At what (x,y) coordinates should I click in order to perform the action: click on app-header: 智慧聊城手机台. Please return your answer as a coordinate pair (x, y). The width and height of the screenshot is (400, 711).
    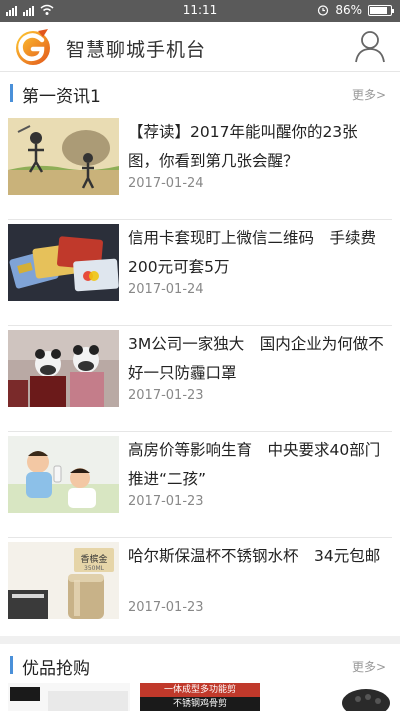
    Looking at the image, I should click on (200, 47).